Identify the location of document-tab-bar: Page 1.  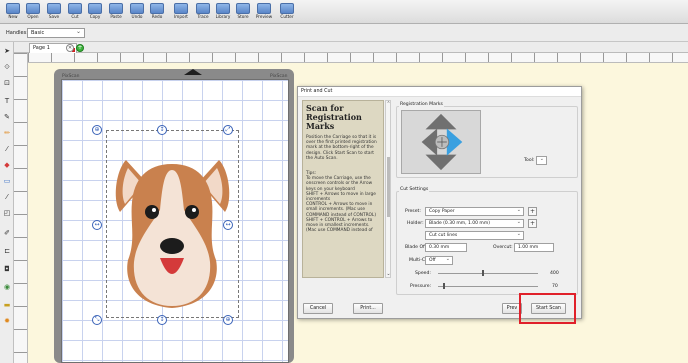
(351, 47).